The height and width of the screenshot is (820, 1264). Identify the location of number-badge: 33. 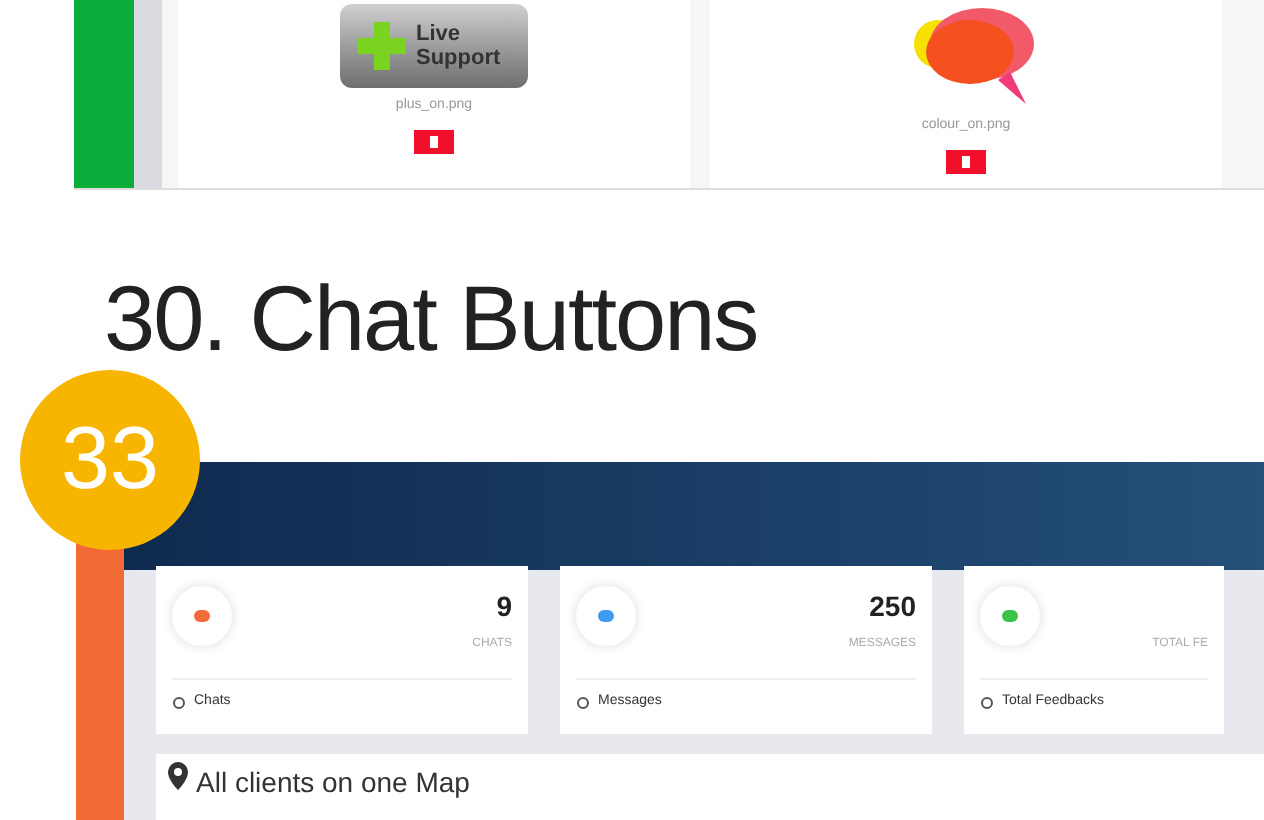
(110, 460).